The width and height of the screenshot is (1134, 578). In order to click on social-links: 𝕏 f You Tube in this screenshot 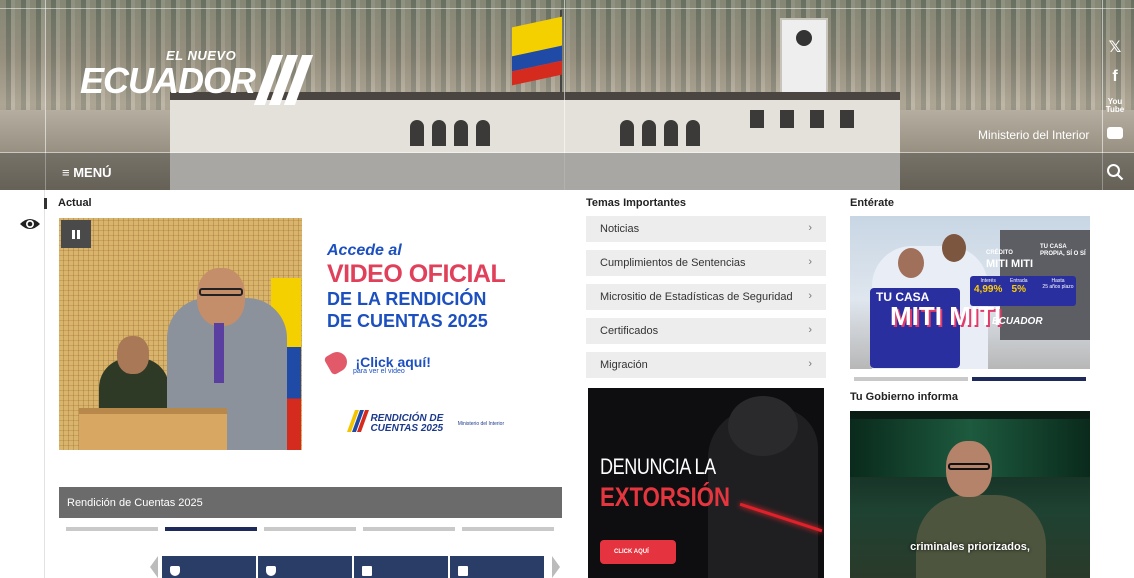, I will do `click(1115, 96)`.